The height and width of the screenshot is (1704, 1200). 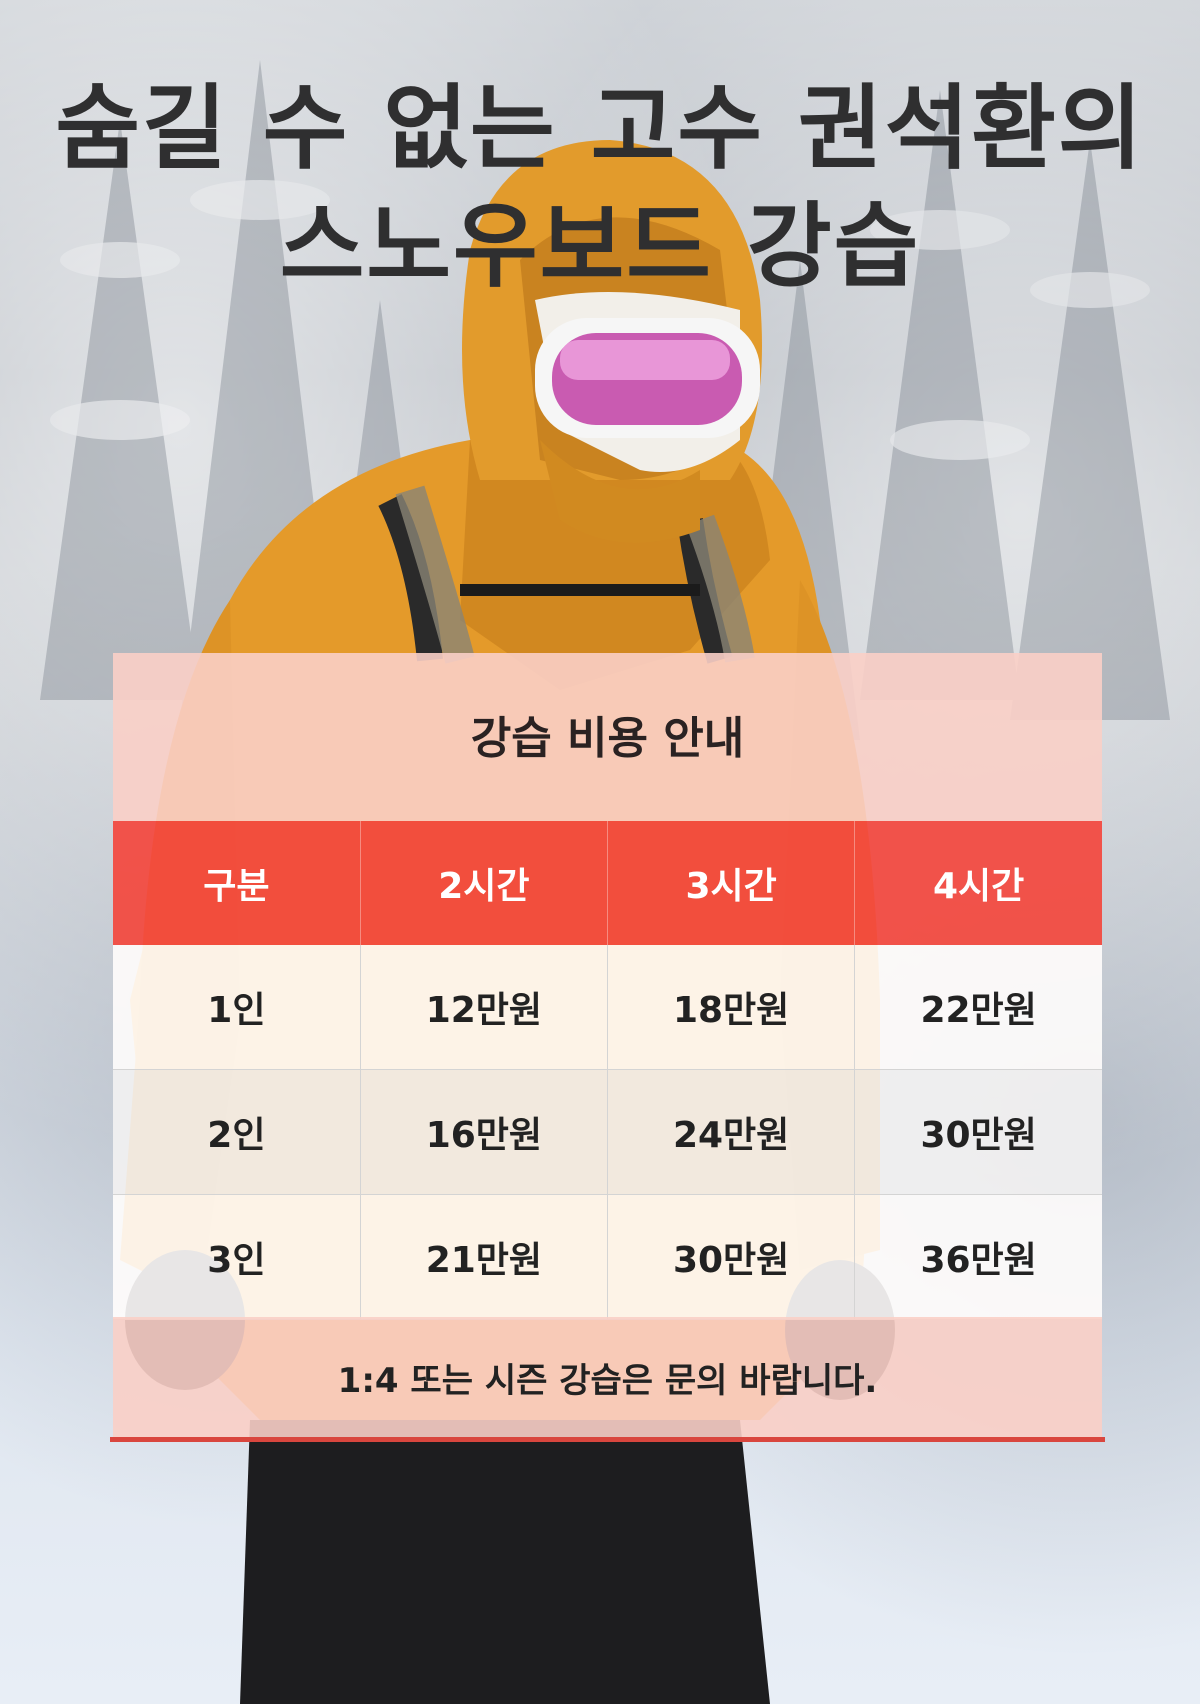 I want to click on poster-title: 숨길 수 없는 고수 권석환의 스노우보드 강습, so click(x=600, y=188).